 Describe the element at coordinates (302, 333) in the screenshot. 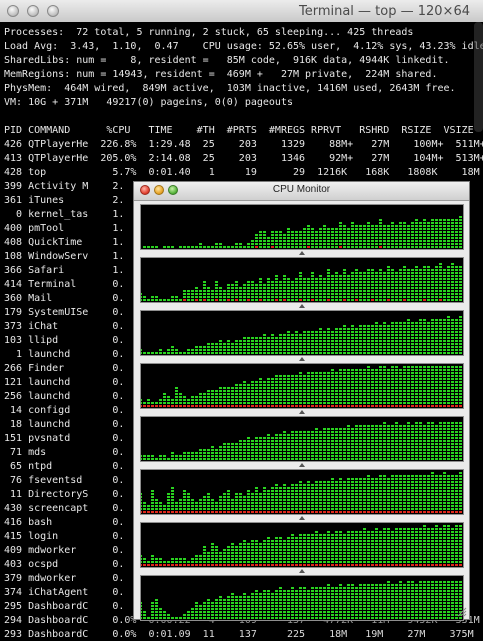

I see `cpu-3-graph` at that location.